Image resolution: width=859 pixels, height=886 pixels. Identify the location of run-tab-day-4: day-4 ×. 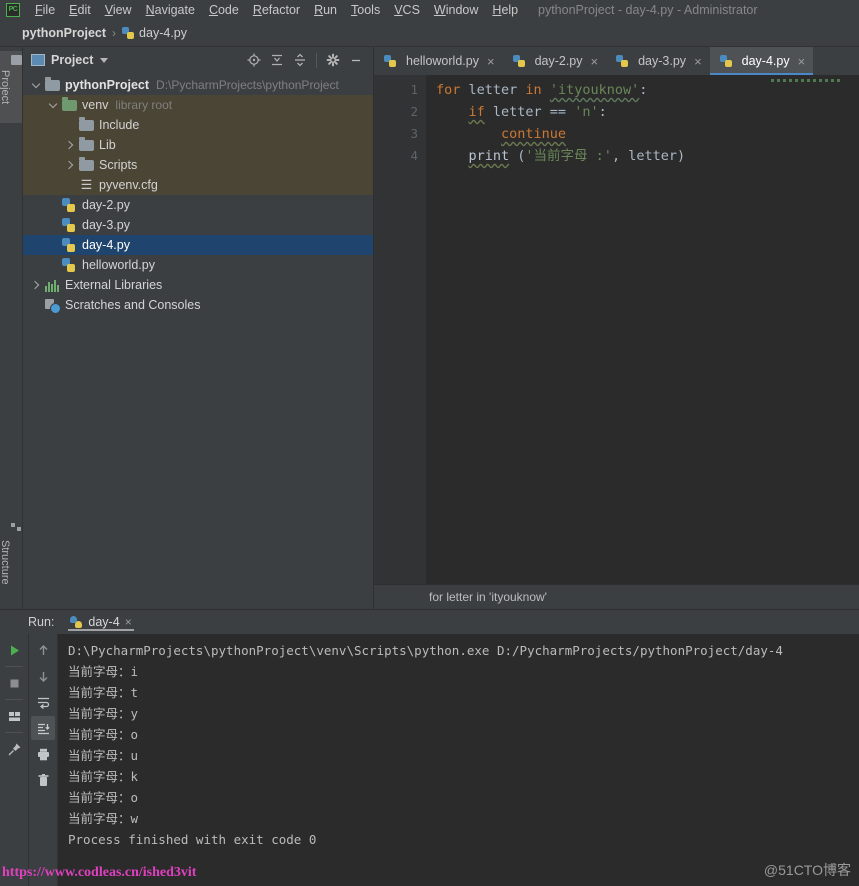
(100, 623).